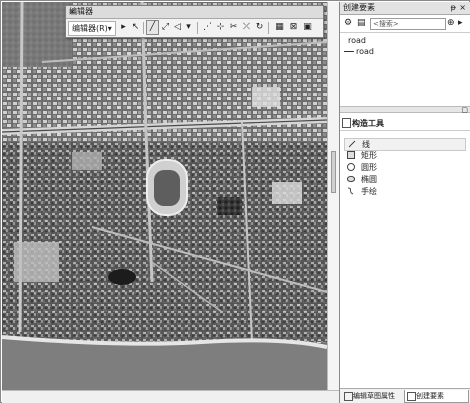 The height and width of the screenshot is (403, 470). Describe the element at coordinates (352, 144) in the screenshot. I see `line-tool-icon` at that location.